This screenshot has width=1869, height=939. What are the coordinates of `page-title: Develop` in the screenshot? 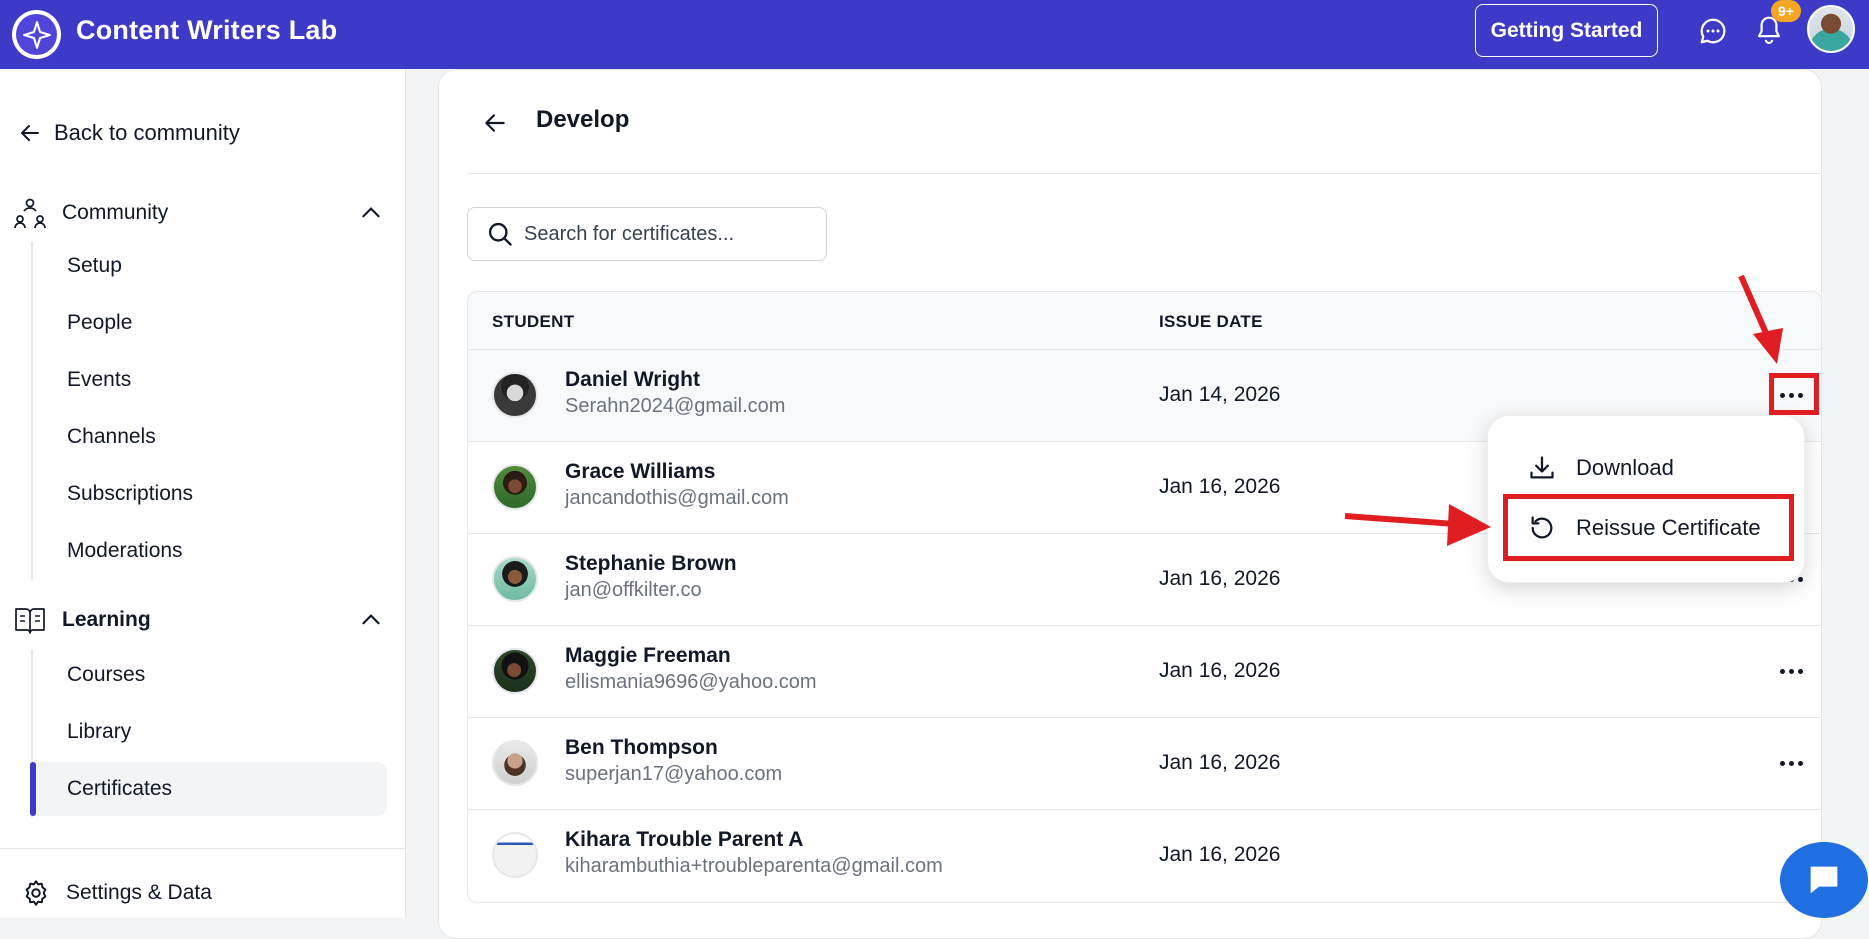 It's located at (583, 119).